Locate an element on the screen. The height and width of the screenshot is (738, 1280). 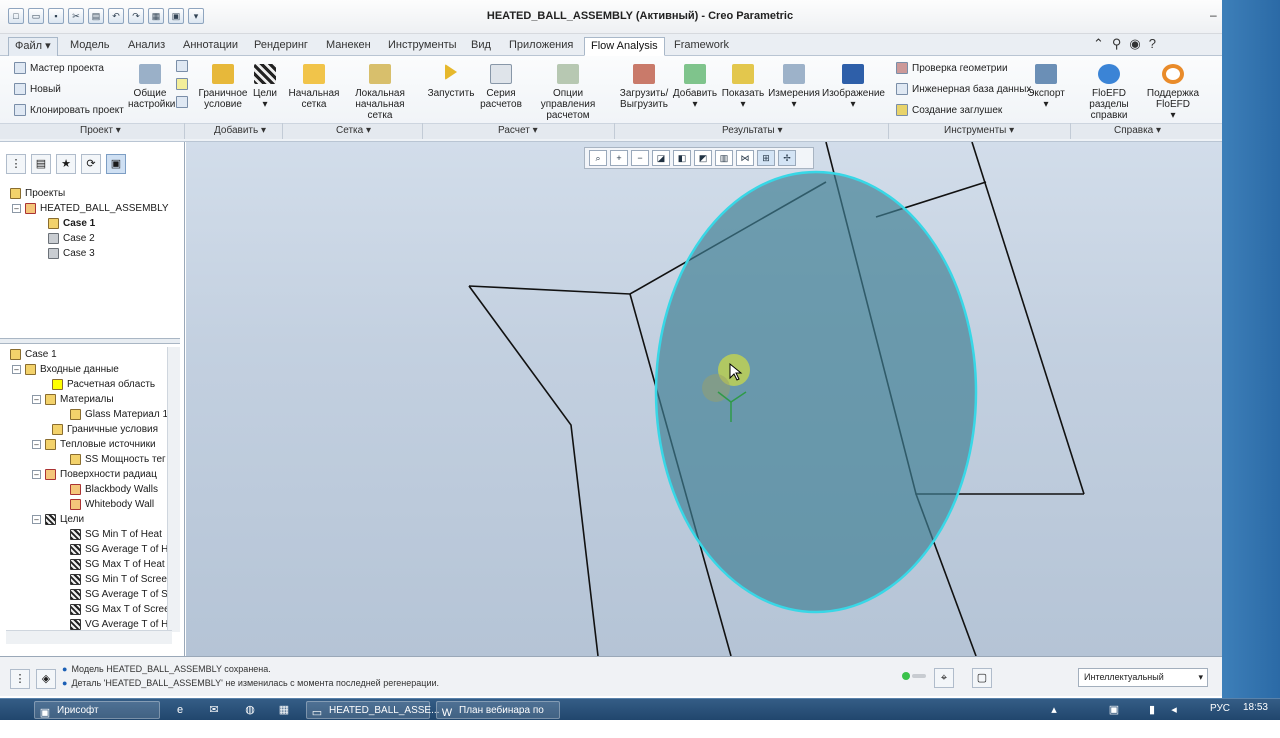
group-mesh: Сетка ▾ is located at coordinates (353, 130).